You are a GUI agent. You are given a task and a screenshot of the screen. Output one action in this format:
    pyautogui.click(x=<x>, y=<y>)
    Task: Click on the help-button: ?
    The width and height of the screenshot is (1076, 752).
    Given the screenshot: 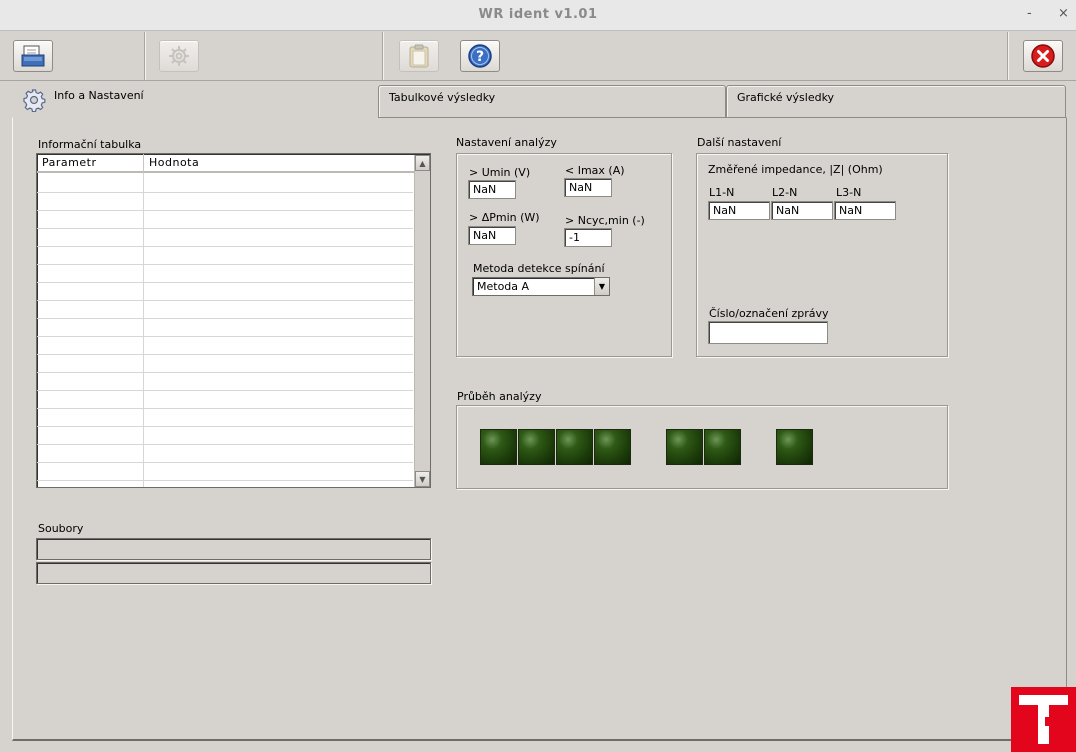 What is the action you would take?
    pyautogui.click(x=480, y=56)
    